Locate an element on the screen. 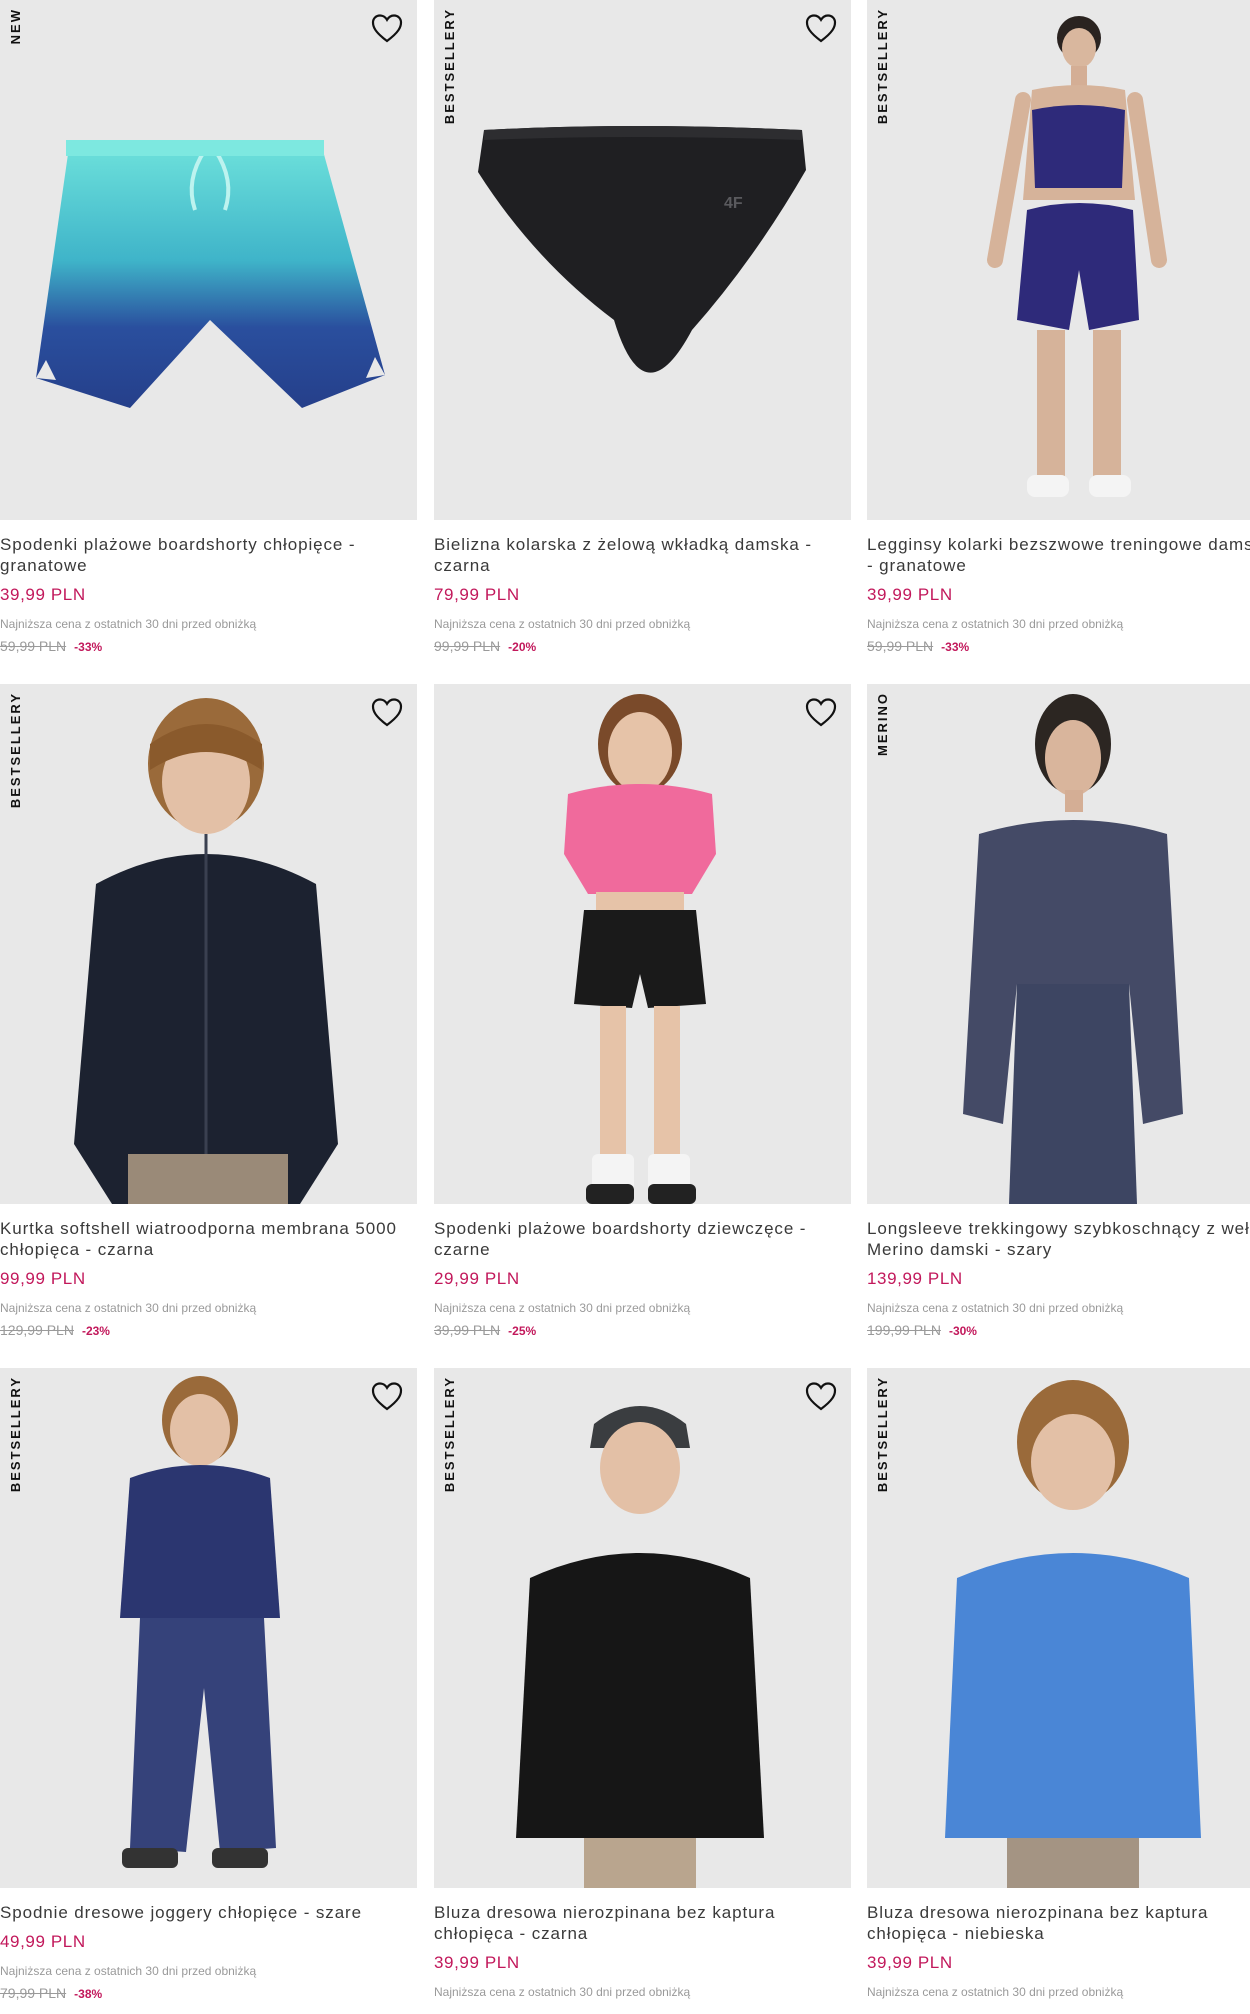 Image resolution: width=1250 pixels, height=2014 pixels. old-price-row: 39,99 PLN -25% is located at coordinates (642, 1330).